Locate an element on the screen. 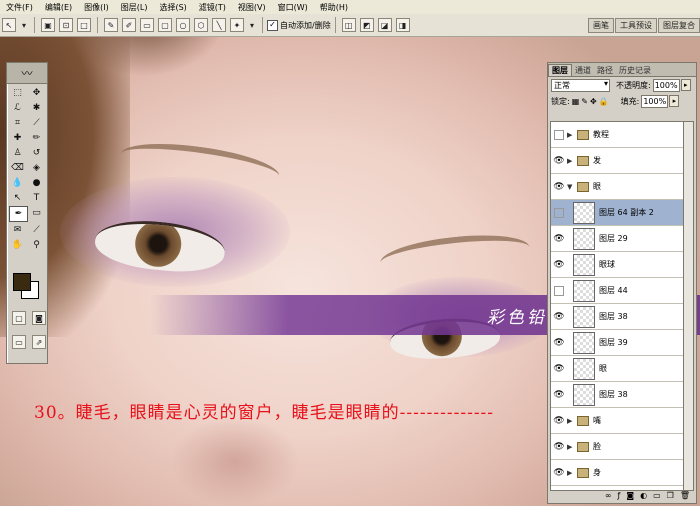 Image resolution: width=700 pixels, height=506 pixels. toolbox-header: 〰 is located at coordinates (27, 73).